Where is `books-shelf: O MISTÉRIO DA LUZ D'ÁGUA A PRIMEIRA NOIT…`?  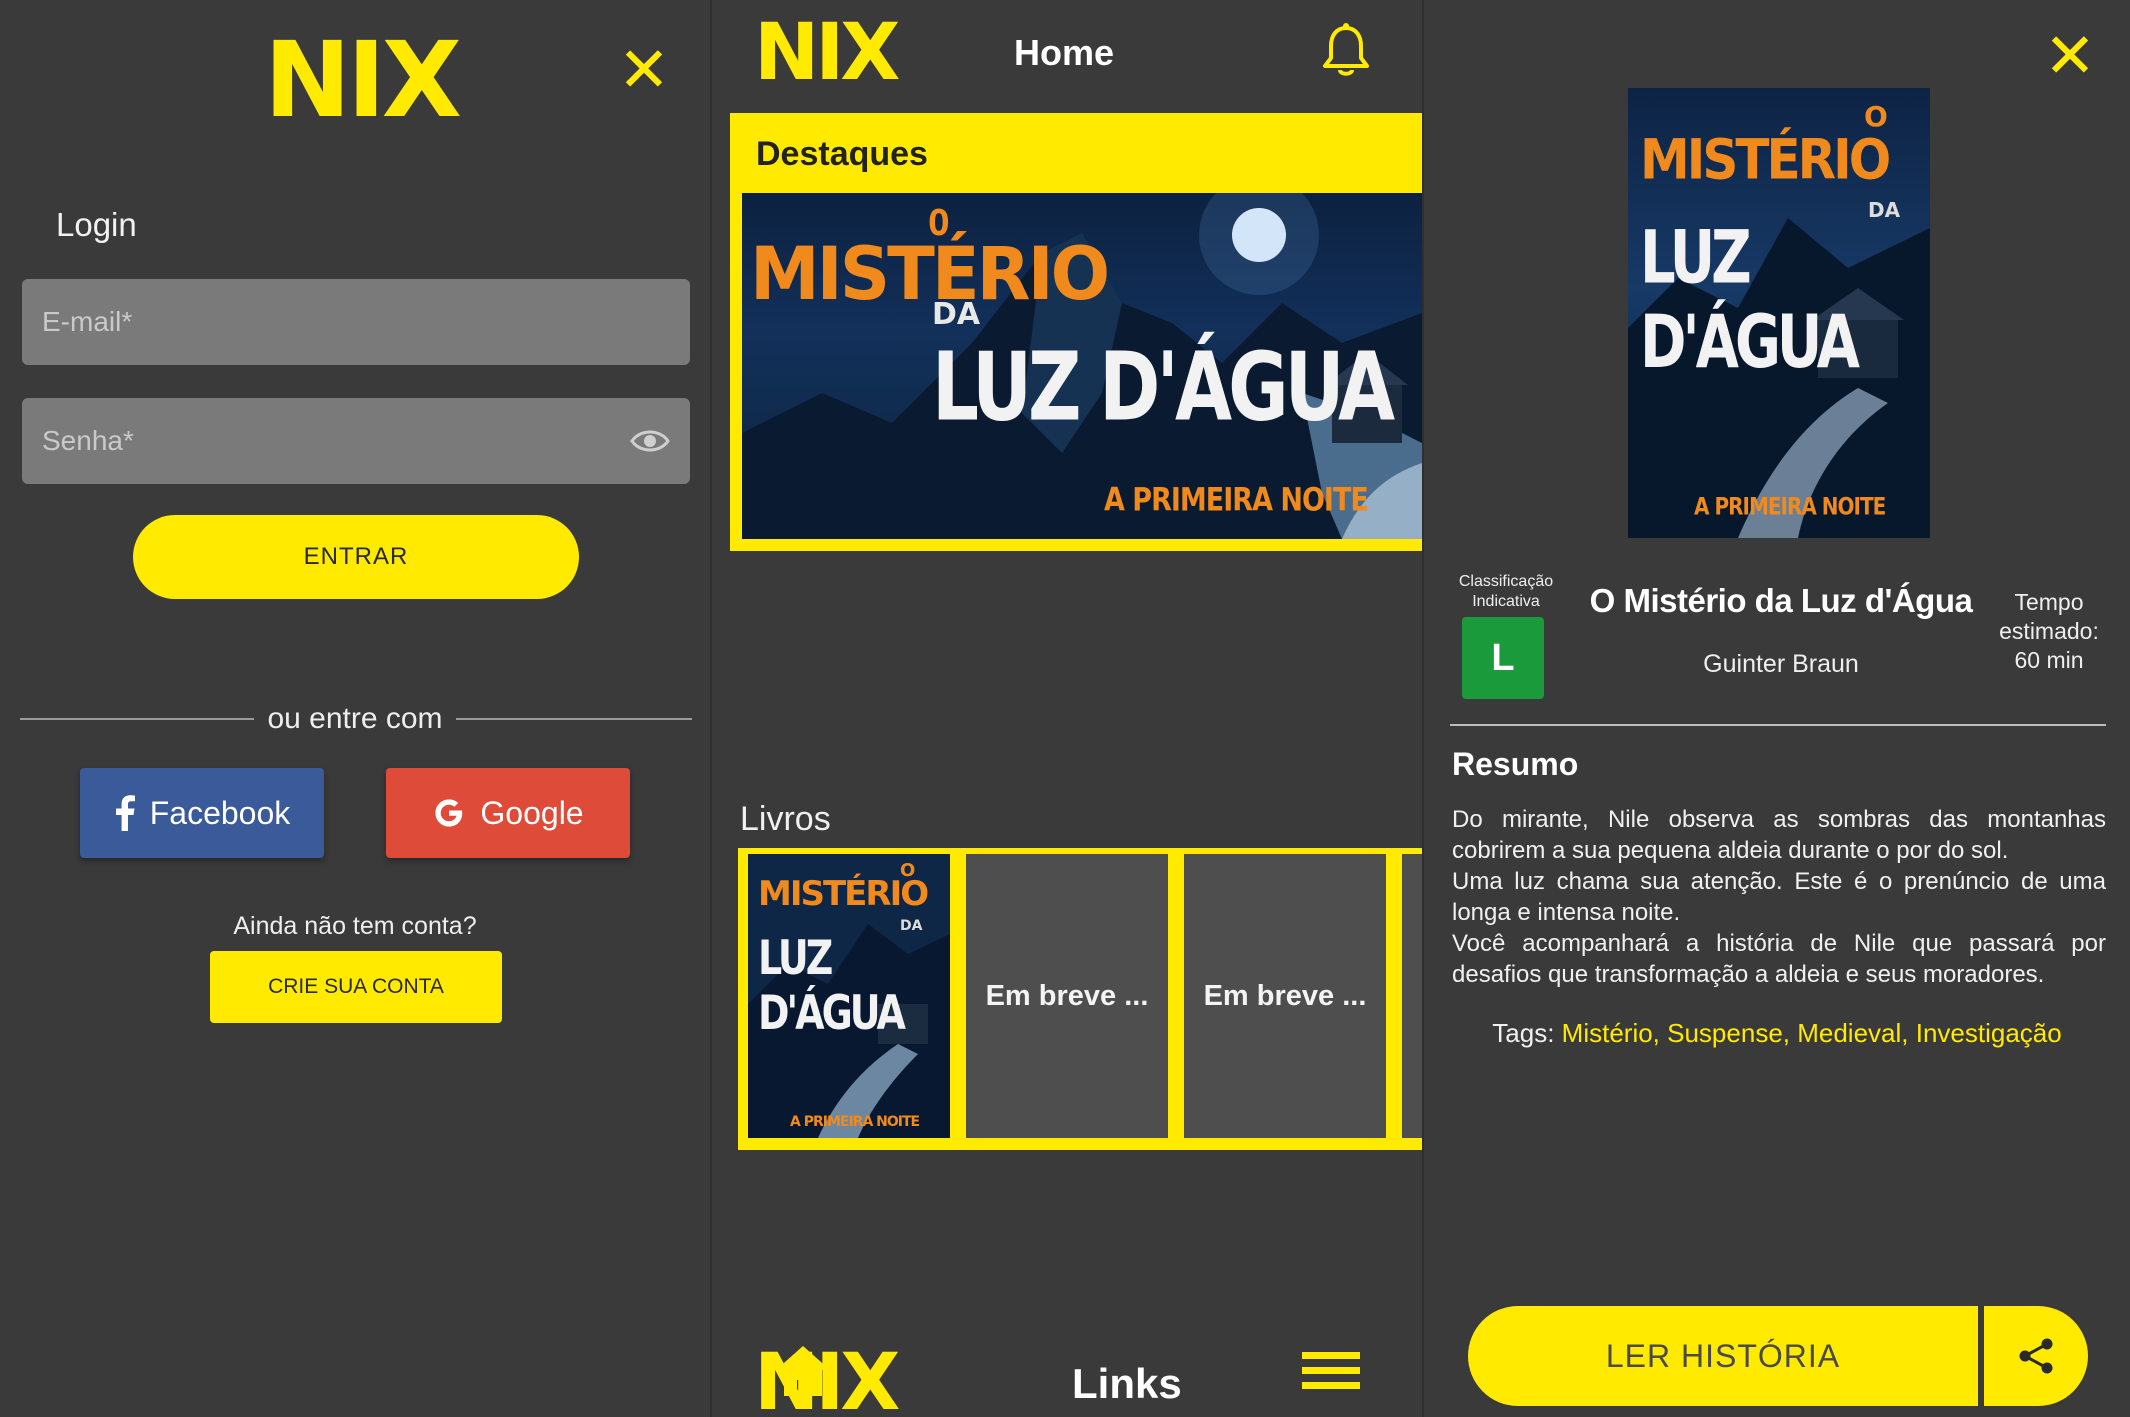 books-shelf: O MISTÉRIO DA LUZ D'ÁGUA A PRIMEIRA NOIT… is located at coordinates (1080, 999).